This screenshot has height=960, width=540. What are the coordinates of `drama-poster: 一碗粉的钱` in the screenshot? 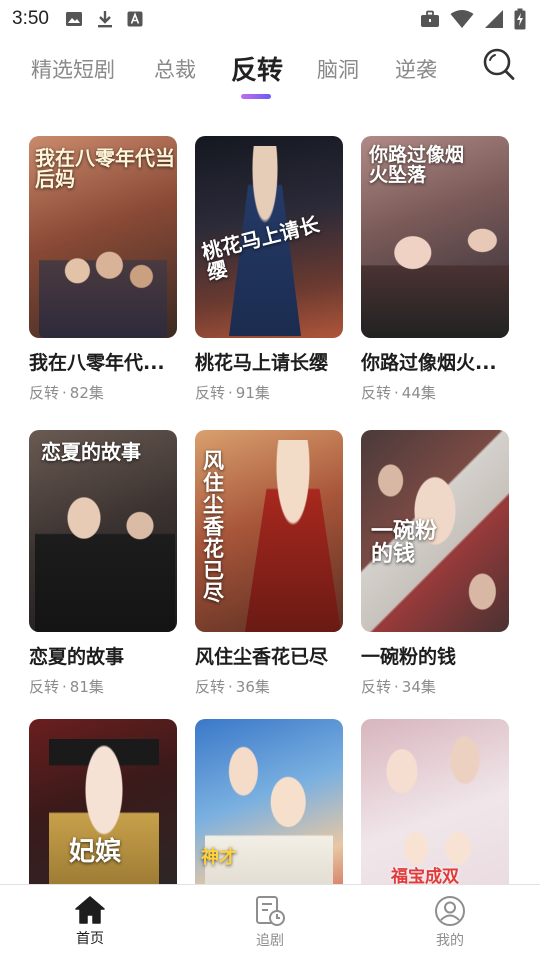 It's located at (435, 531).